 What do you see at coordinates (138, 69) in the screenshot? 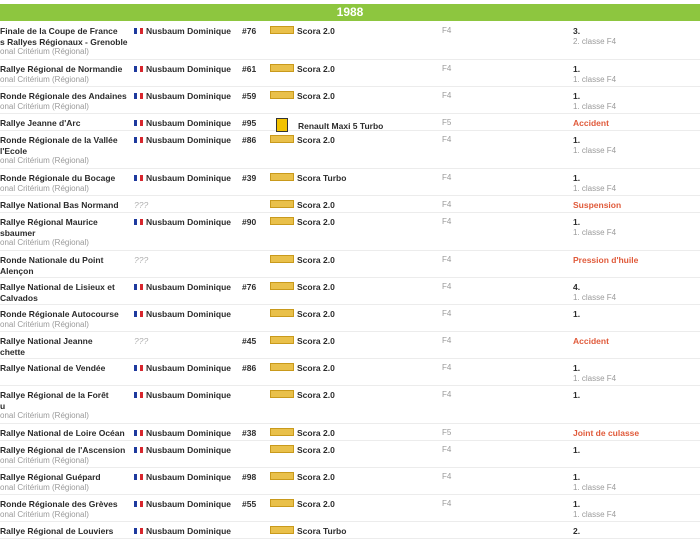
I see `france-flag-icon` at bounding box center [138, 69].